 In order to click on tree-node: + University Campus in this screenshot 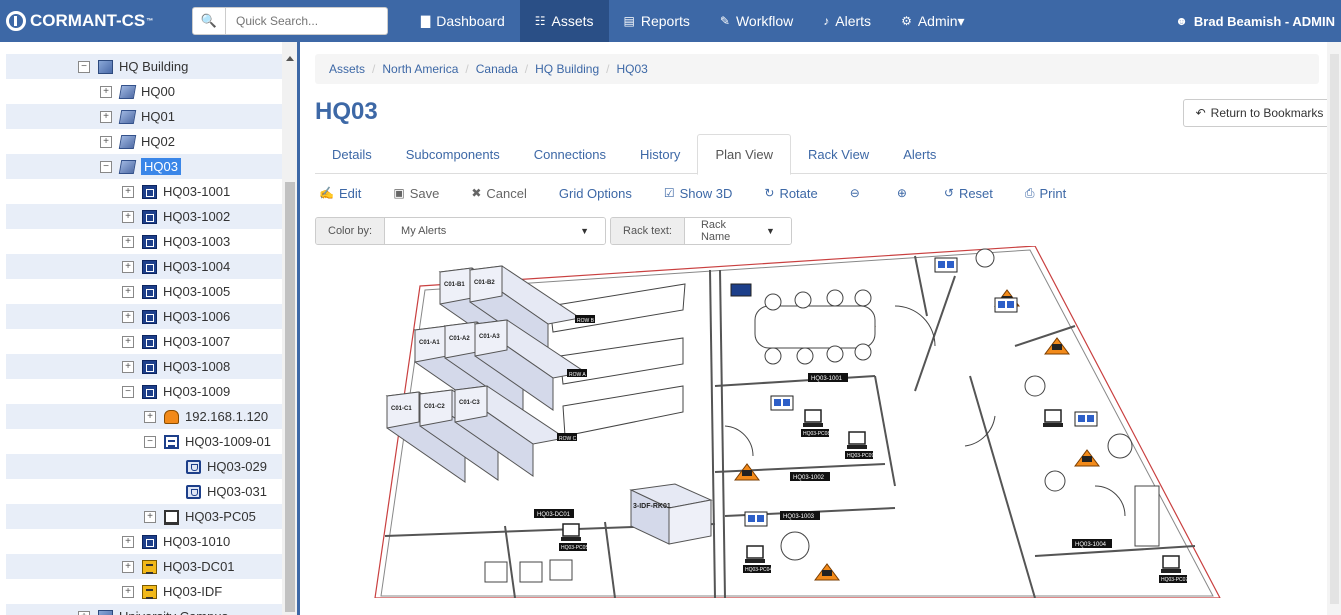, I will do `click(144, 609)`.